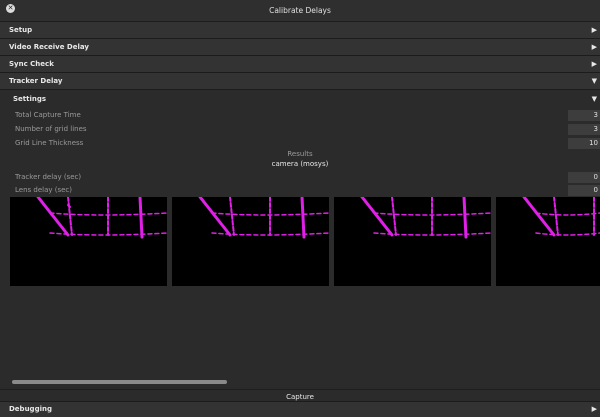 Image resolution: width=600 pixels, height=417 pixels. I want to click on total-capture-time-label: Total Capture Time, so click(48, 115).